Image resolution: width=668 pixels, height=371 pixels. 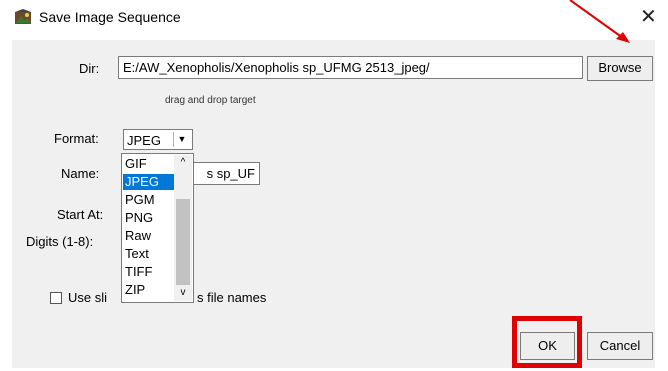 I want to click on scrollbar-thumb, so click(x=183, y=242).